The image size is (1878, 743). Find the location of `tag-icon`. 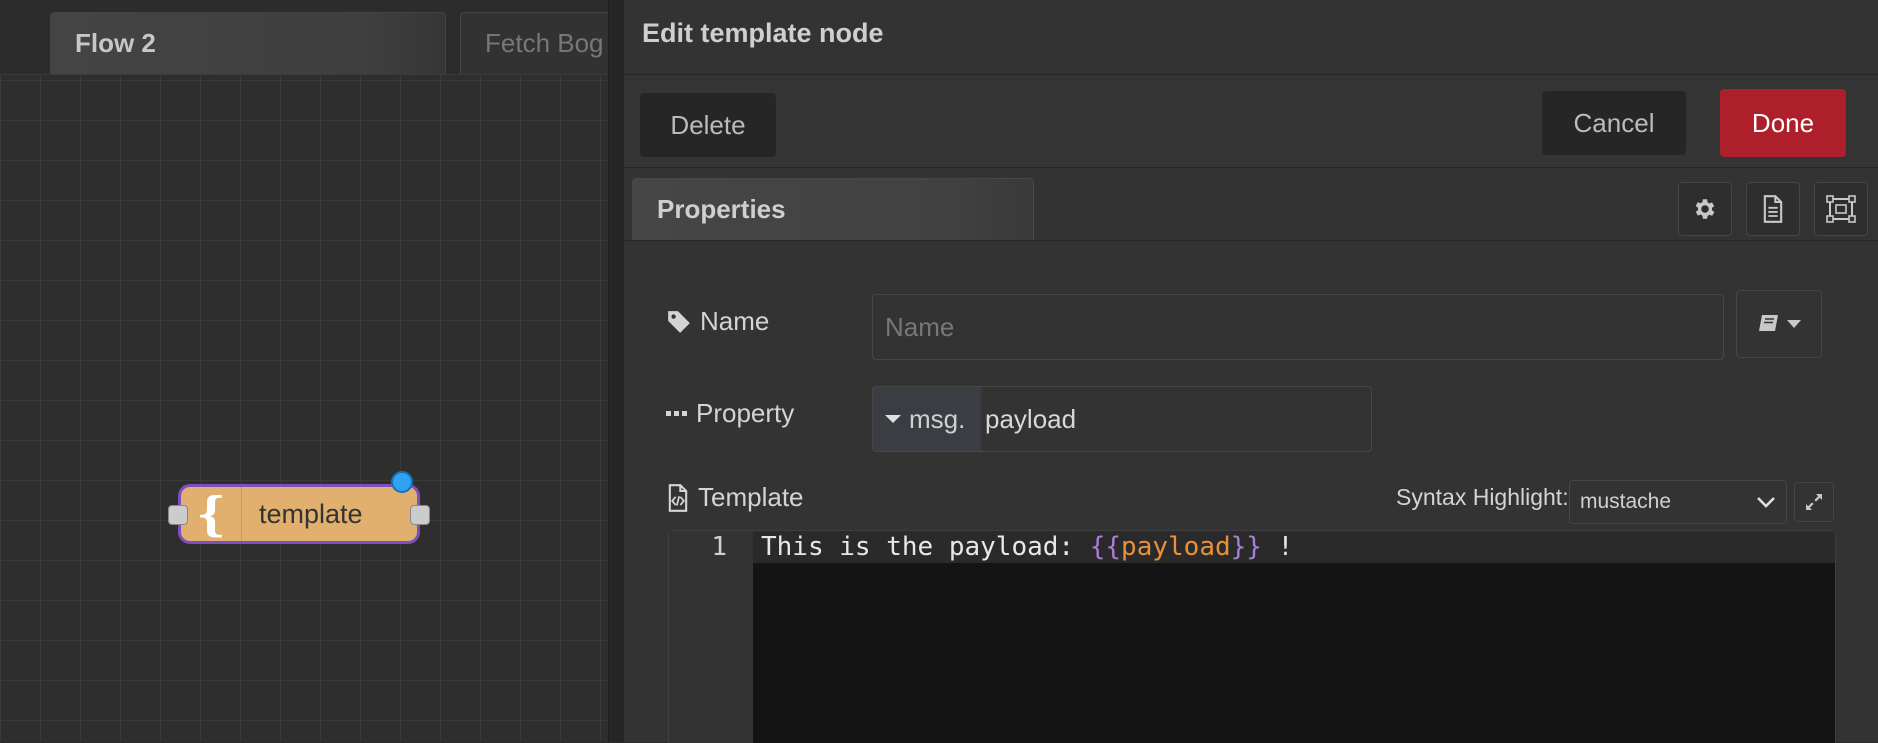

tag-icon is located at coordinates (679, 321).